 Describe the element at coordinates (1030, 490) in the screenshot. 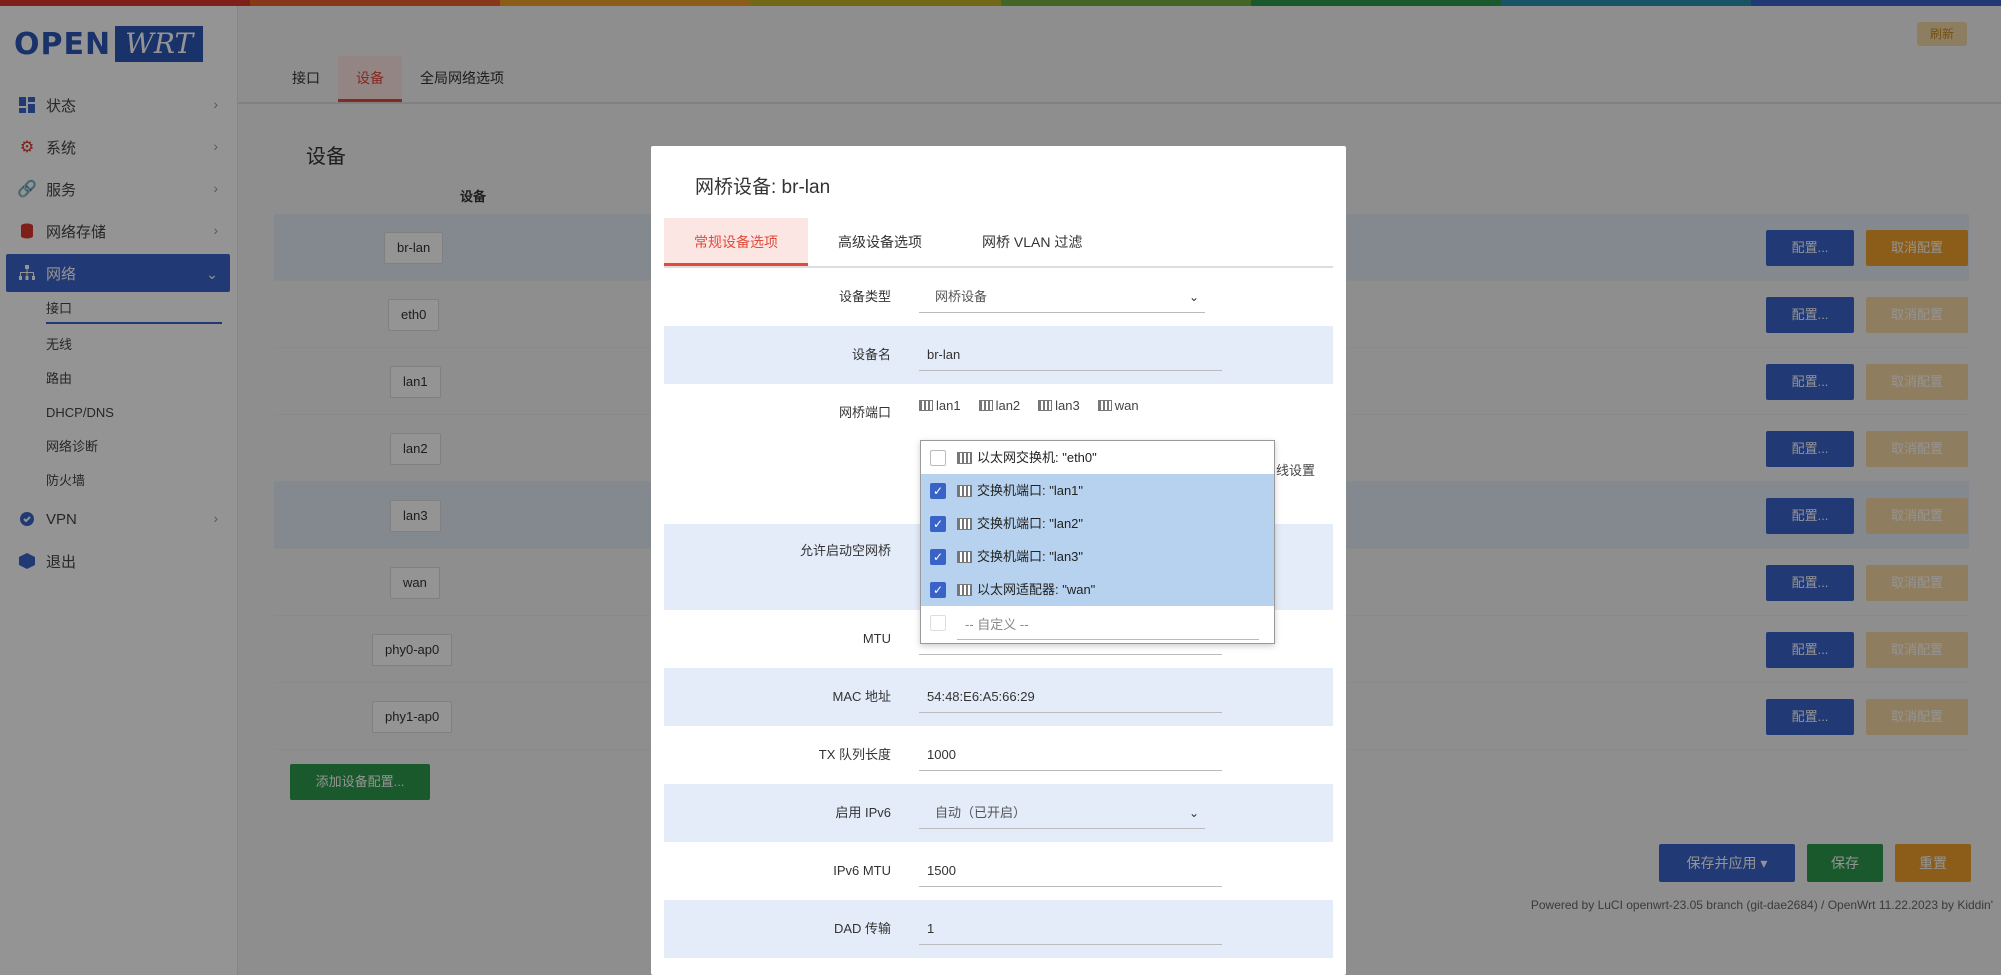

I see `option-label: 交换机端口: "lan1"` at that location.